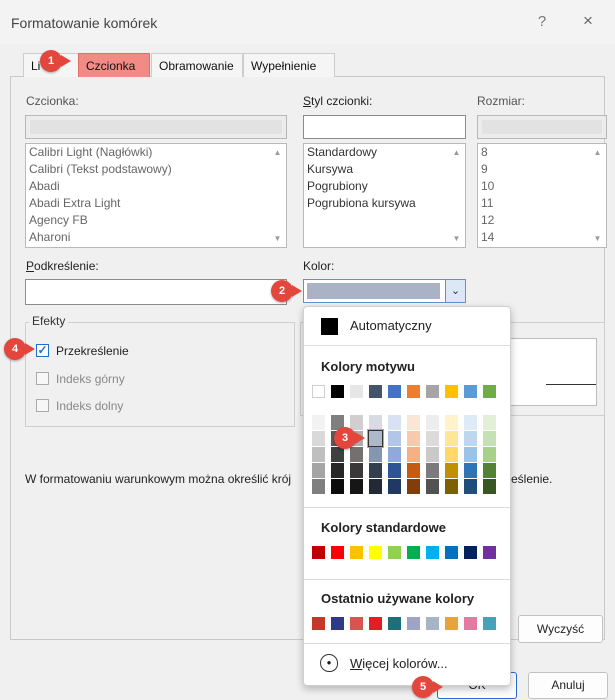  Describe the element at coordinates (542, 203) in the screenshot. I see `size-list-item: 11` at that location.